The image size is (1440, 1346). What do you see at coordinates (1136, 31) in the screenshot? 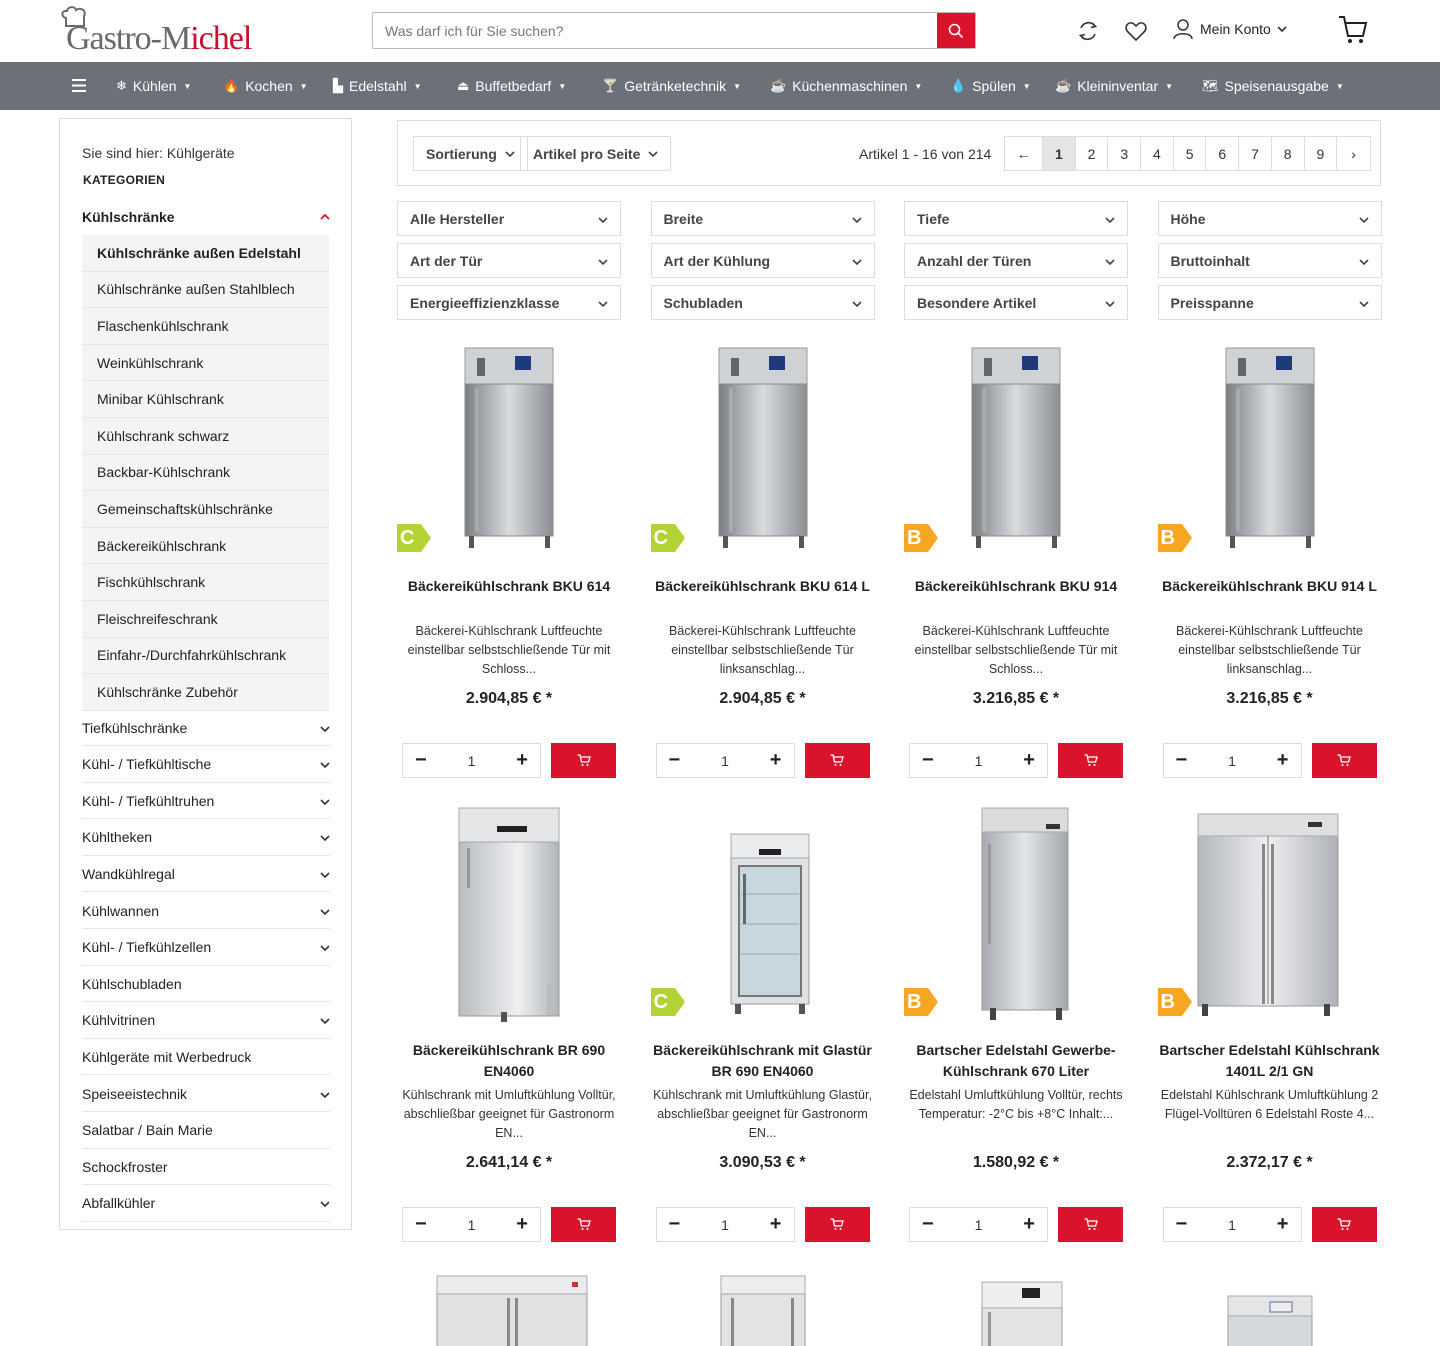
I see `wishlist-button` at bounding box center [1136, 31].